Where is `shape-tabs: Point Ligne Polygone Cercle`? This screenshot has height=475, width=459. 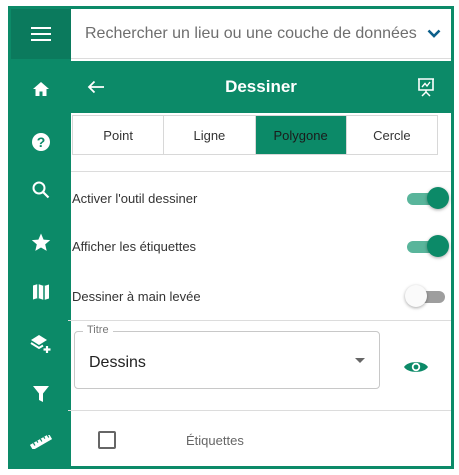 shape-tabs: Point Ligne Polygone Cercle is located at coordinates (255, 135).